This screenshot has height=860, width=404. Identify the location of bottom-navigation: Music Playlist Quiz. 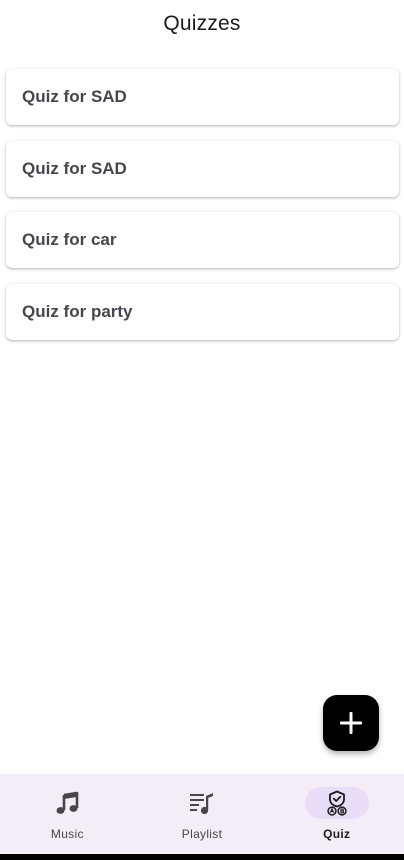
(202, 814).